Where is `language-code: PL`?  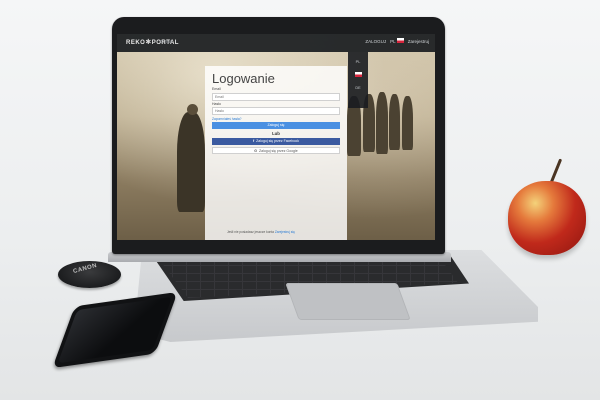 language-code: PL is located at coordinates (393, 41).